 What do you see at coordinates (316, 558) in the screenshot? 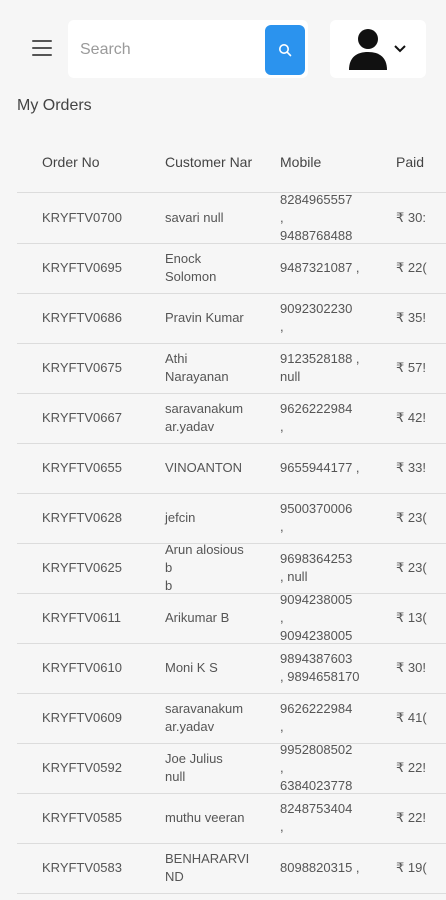
I see `mobile-number-line: 9698364253` at bounding box center [316, 558].